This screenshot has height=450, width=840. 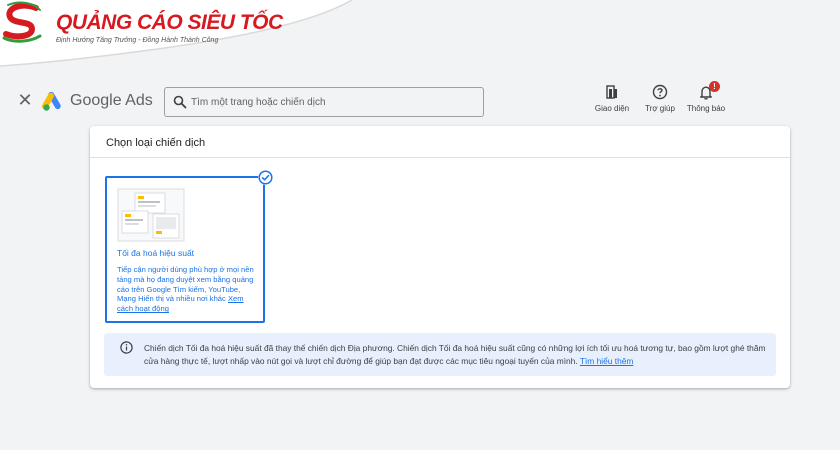 I want to click on notifications-label: Thông báo, so click(x=706, y=108).